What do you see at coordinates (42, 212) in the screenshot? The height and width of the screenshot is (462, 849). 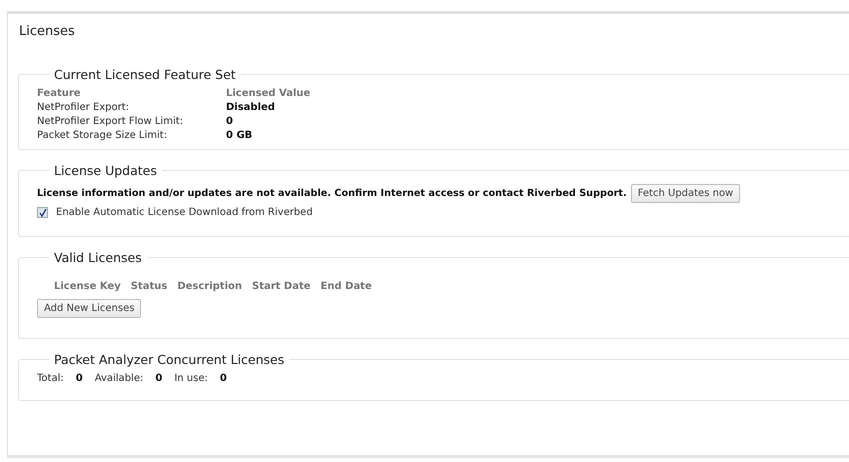 I see `checkbox` at bounding box center [42, 212].